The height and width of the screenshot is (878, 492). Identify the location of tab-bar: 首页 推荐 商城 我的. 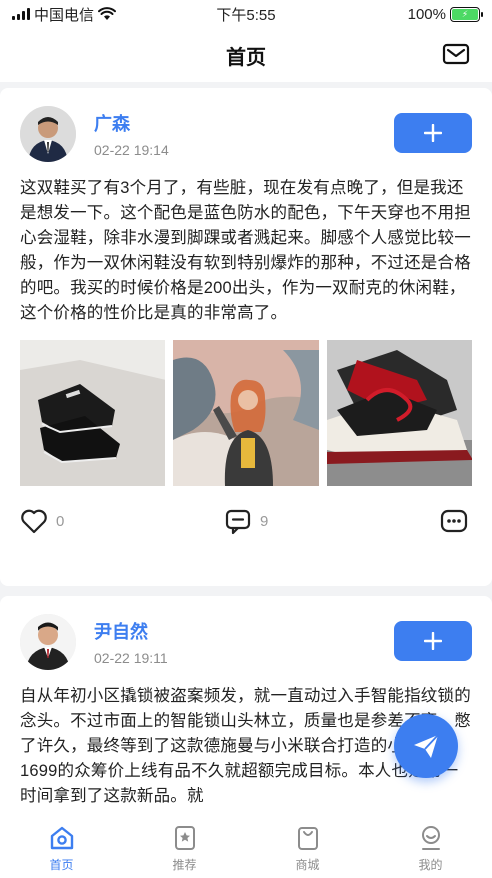
(246, 848).